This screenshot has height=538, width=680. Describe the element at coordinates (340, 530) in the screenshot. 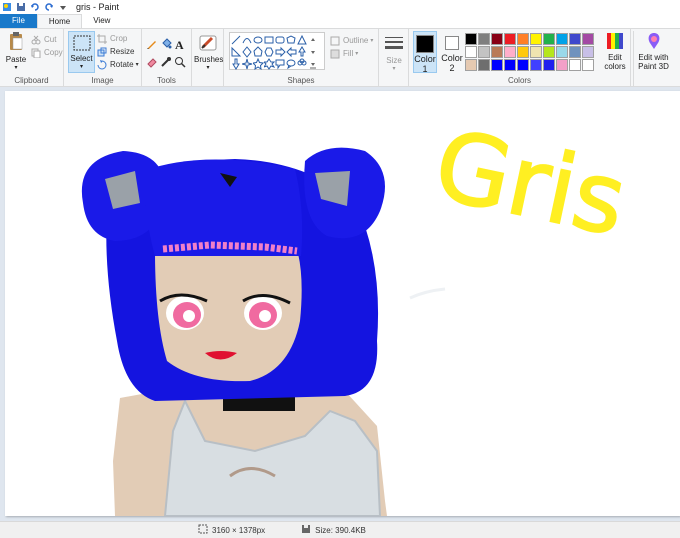

I see `file-size-text: Size: 390.4KB` at that location.